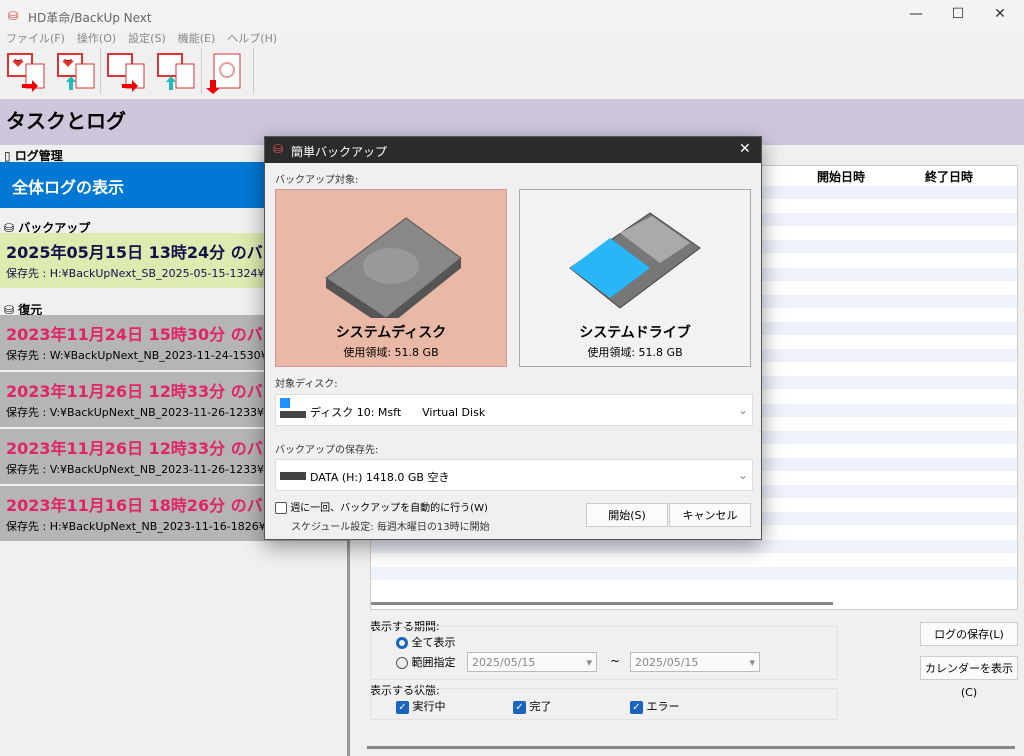 The width and height of the screenshot is (1024, 756). I want to click on target-disk-select: ディスク 10: Msft Virtual Disk ⌄, so click(514, 410).